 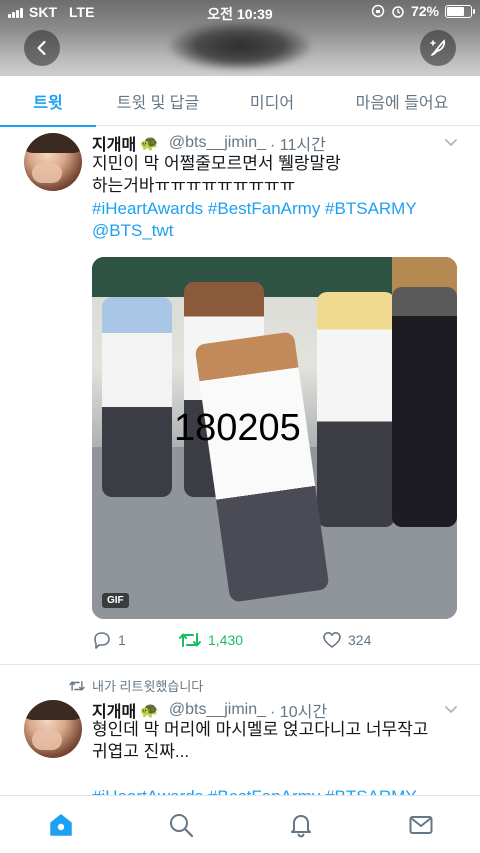 I want to click on retweet-icon, so click(x=190, y=640).